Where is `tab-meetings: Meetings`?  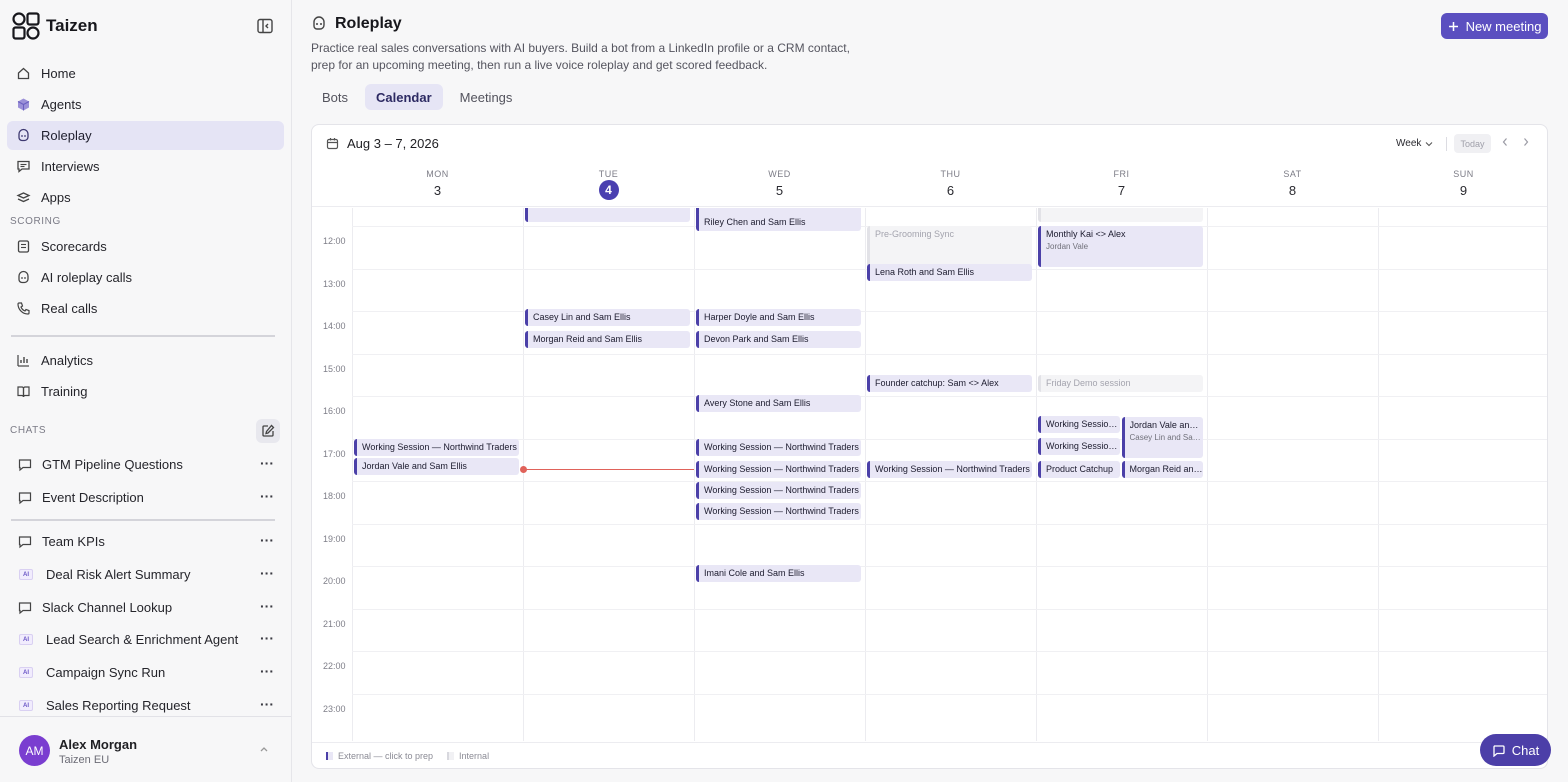 tab-meetings: Meetings is located at coordinates (486, 97).